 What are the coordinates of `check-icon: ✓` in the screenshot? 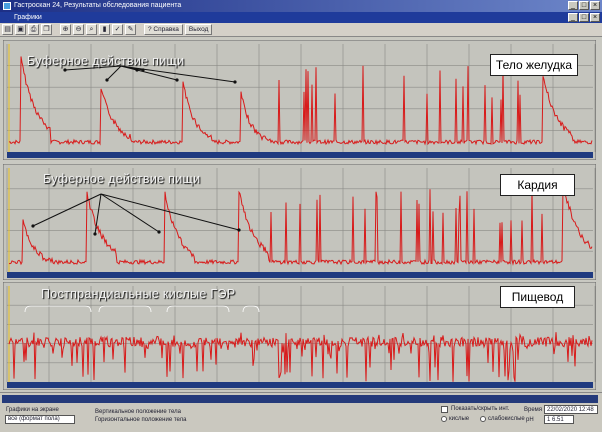 It's located at (117, 29).